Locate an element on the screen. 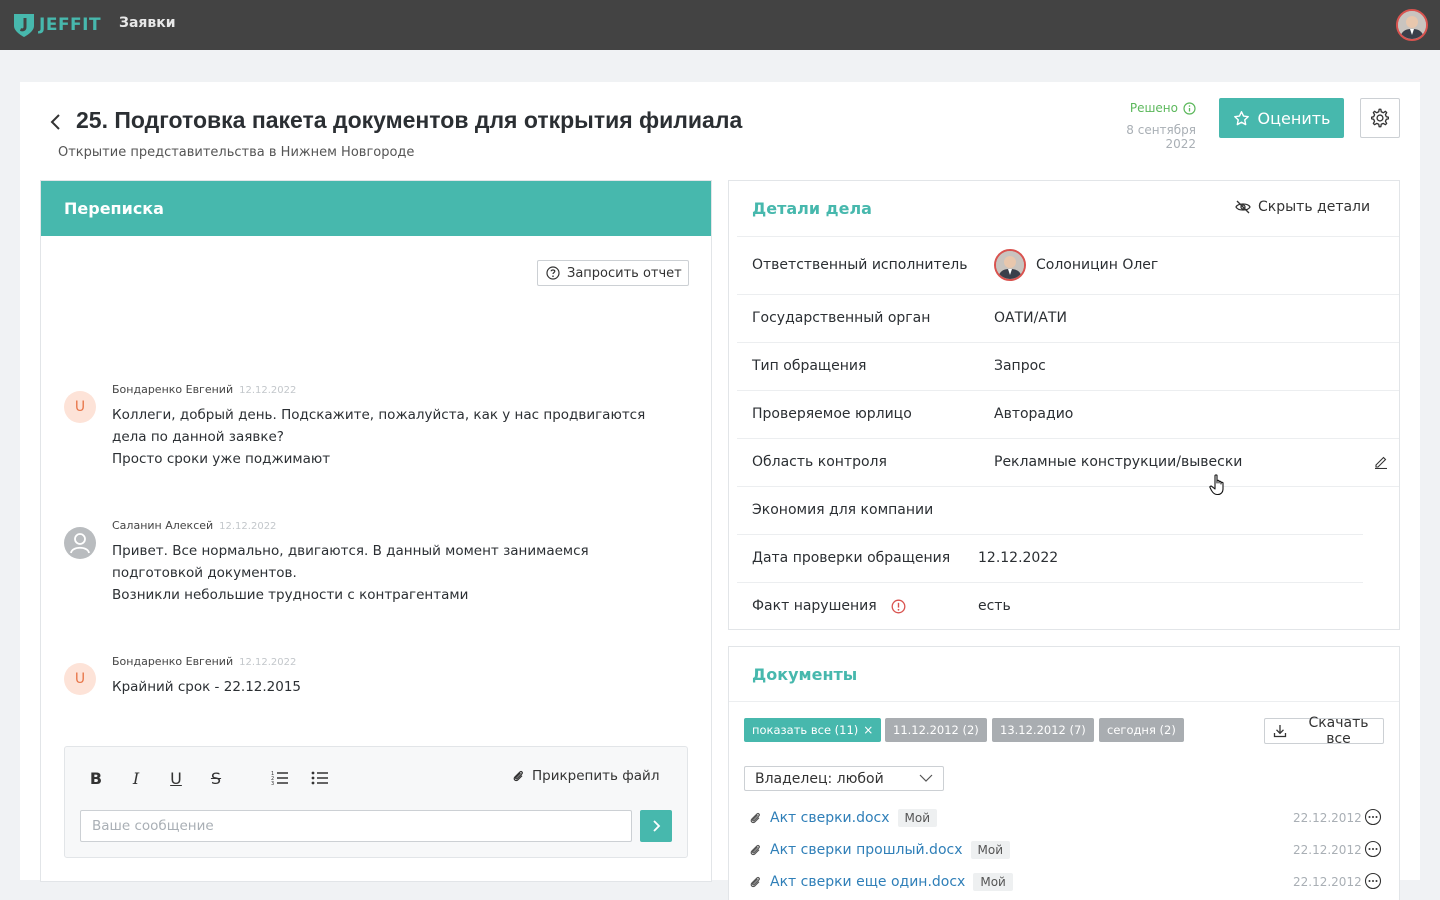  message-line: дела по данной заявке? is located at coordinates (198, 437).